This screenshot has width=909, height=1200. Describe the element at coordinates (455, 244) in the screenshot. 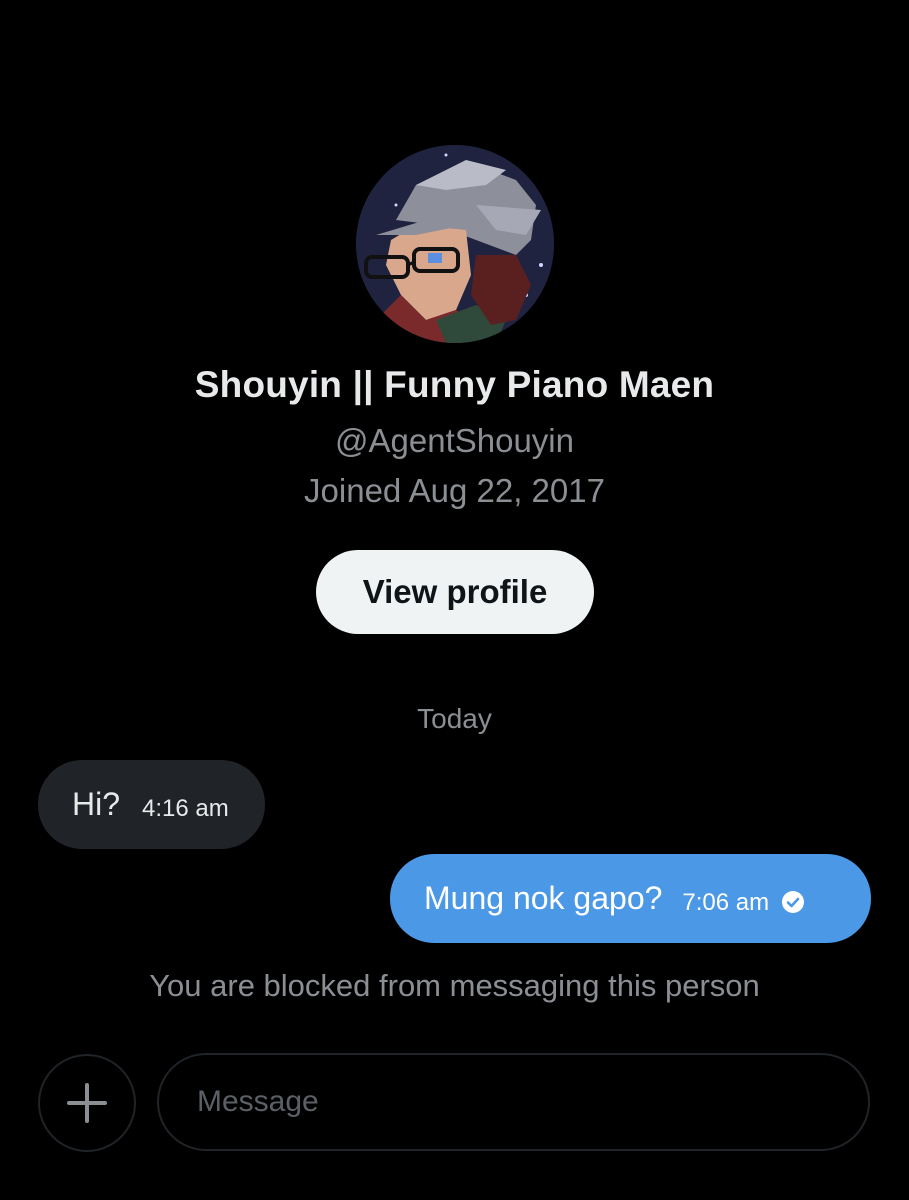

I see `avatar` at that location.